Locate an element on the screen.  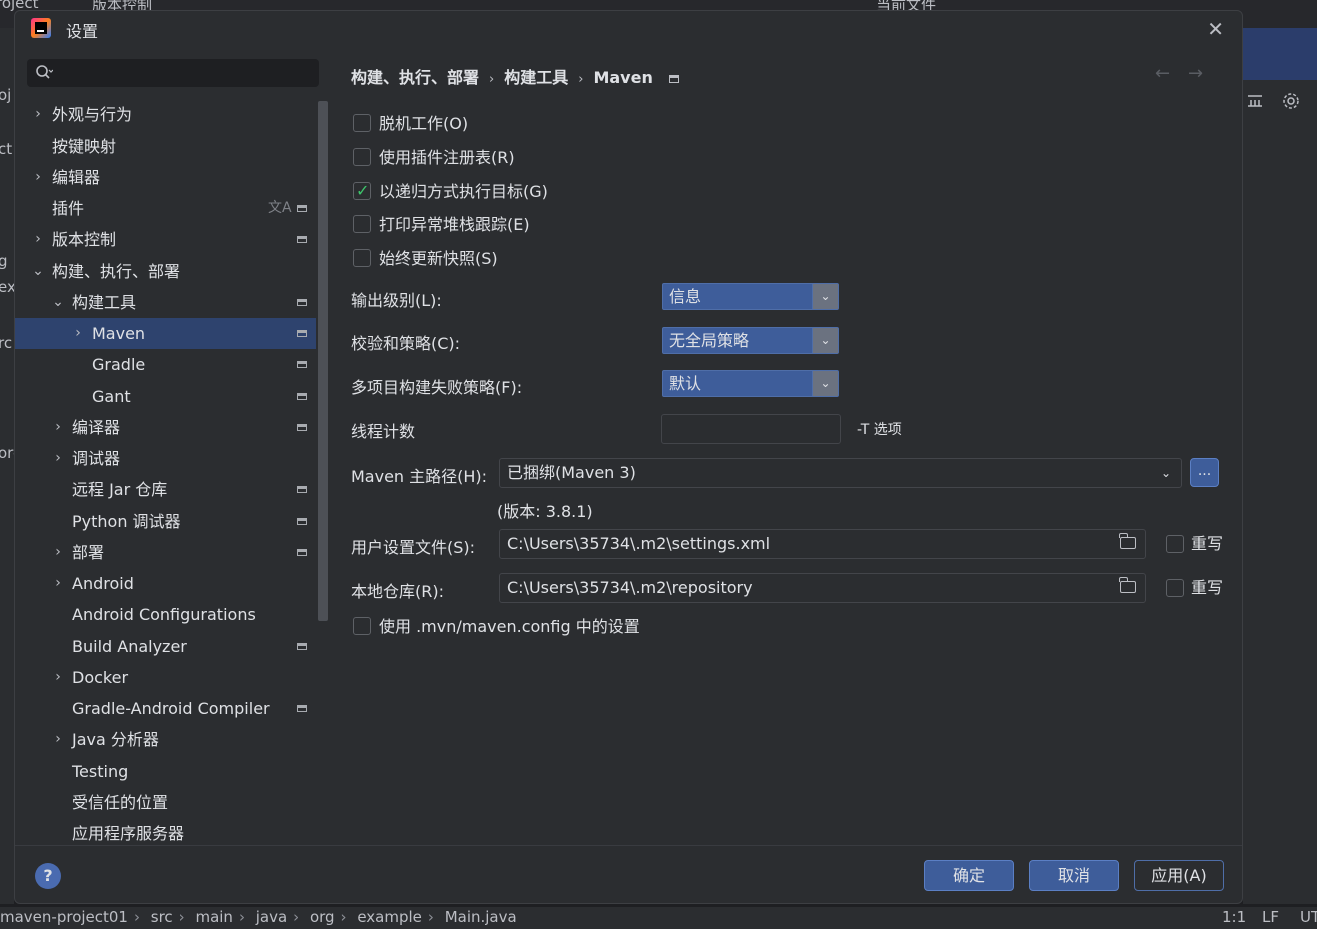
tree-item-maven: › Maven is located at coordinates (165, 333).